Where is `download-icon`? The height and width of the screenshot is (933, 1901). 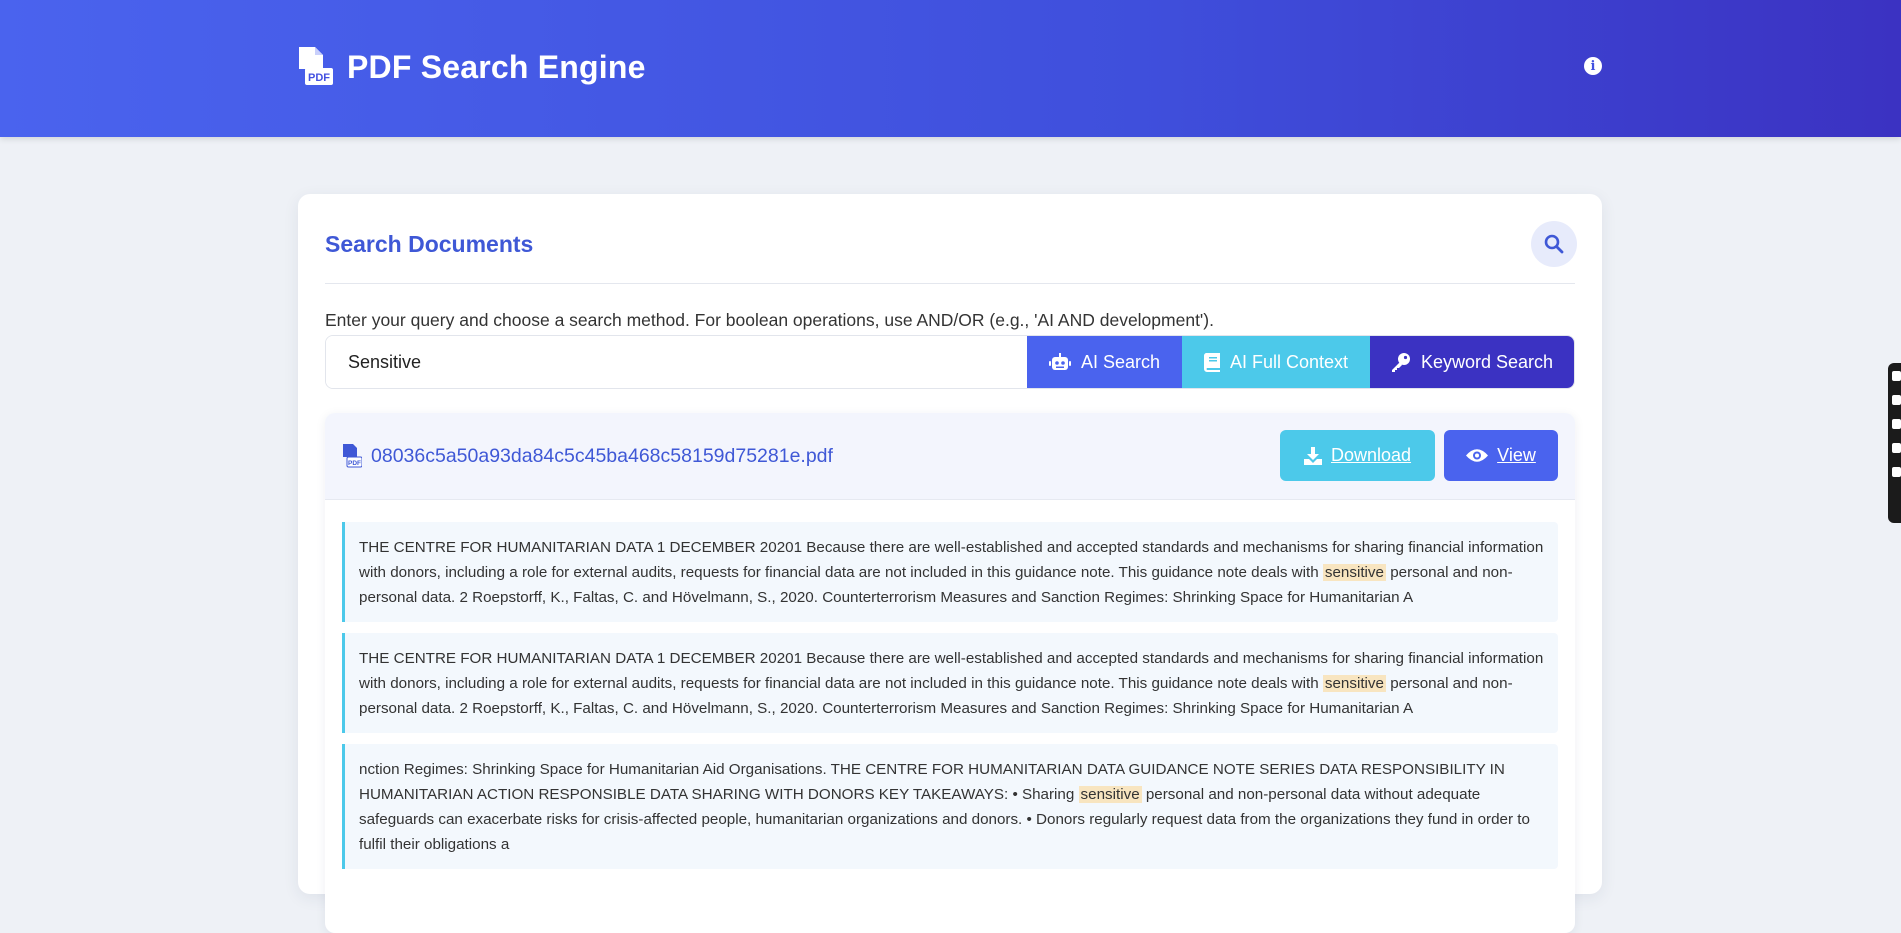 download-icon is located at coordinates (1312, 455).